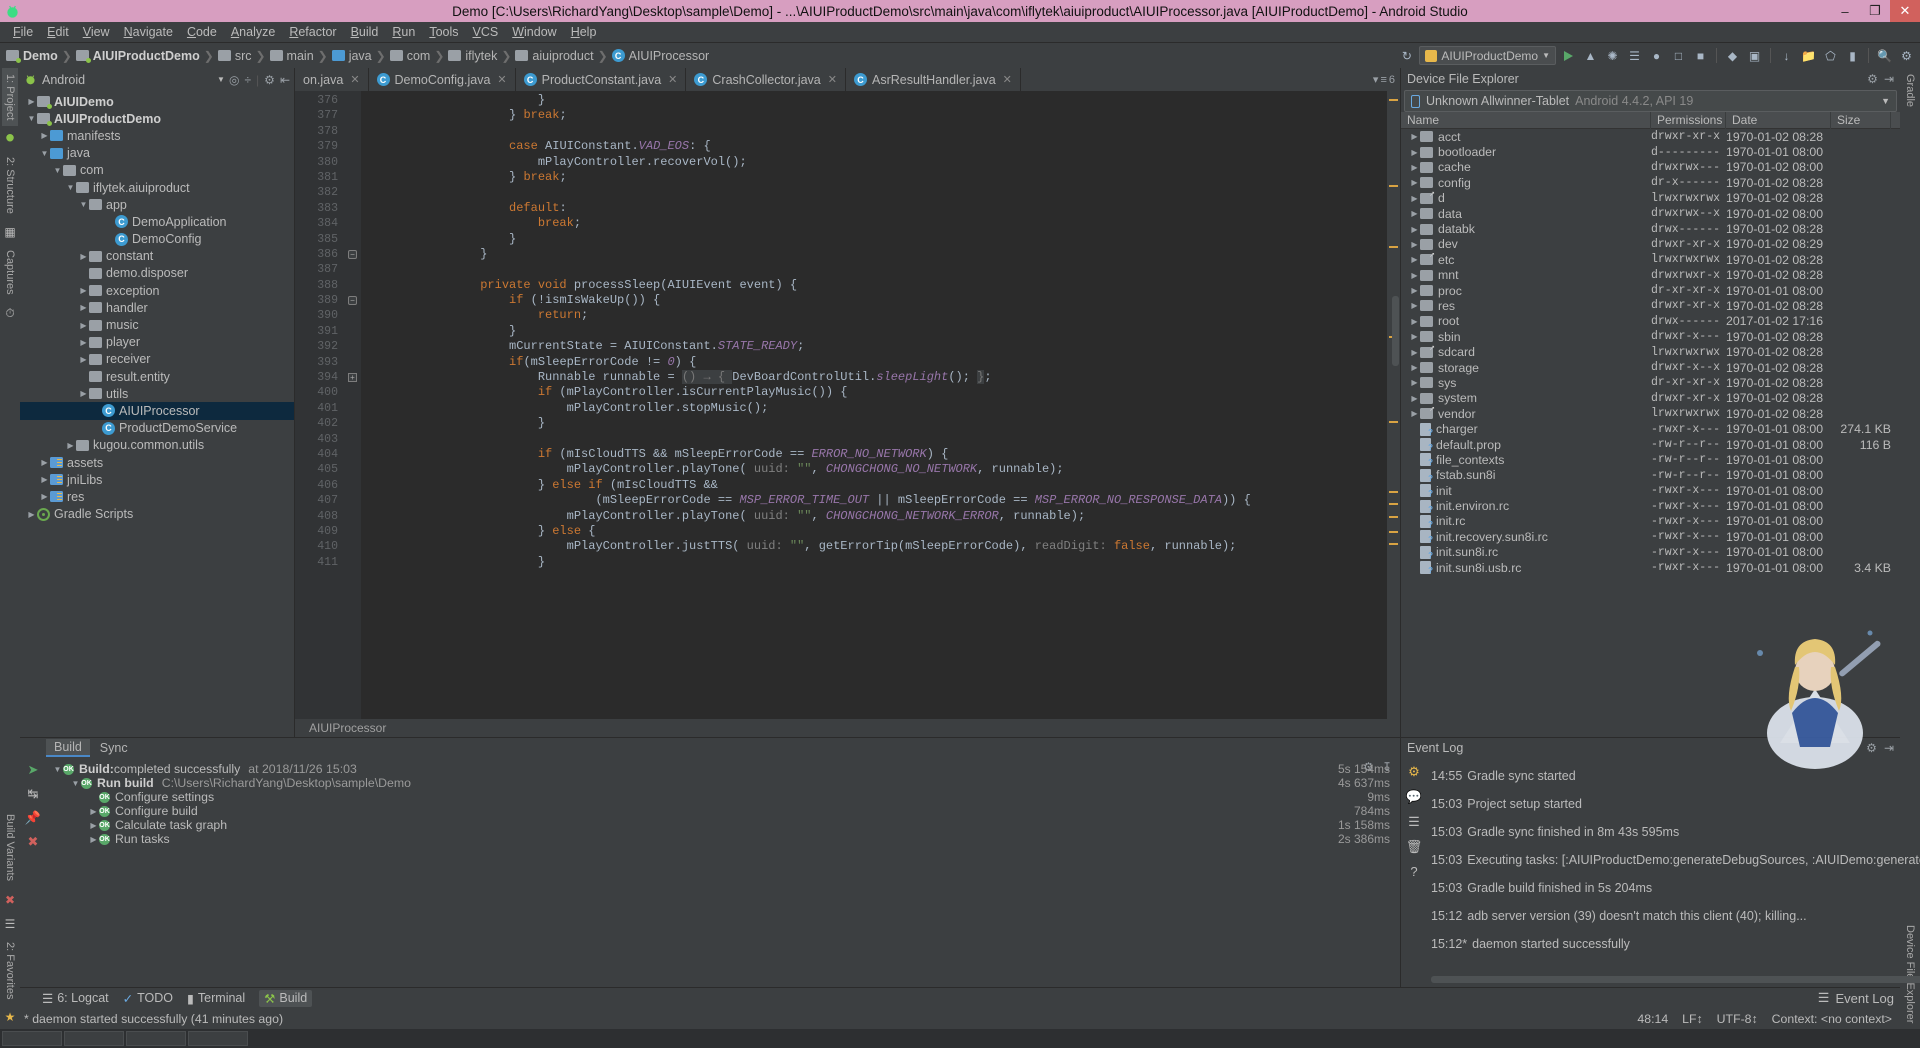 The width and height of the screenshot is (1920, 1048). Describe the element at coordinates (534, 32) in the screenshot. I see `menu-item-window: Window` at that location.